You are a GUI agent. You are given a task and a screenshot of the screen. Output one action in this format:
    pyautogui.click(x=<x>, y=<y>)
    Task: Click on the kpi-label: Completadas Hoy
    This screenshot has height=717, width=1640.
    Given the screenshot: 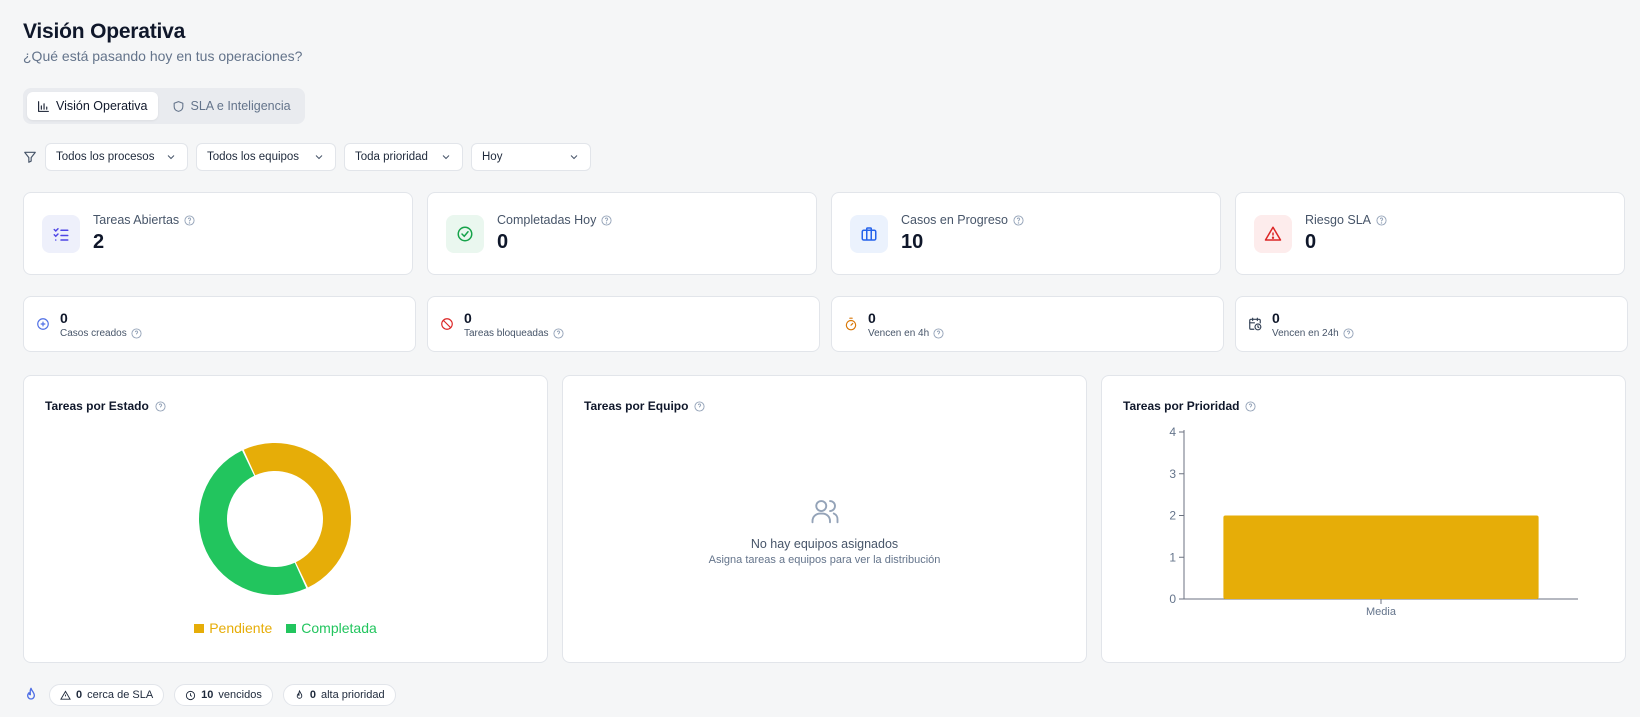 What is the action you would take?
    pyautogui.click(x=554, y=220)
    